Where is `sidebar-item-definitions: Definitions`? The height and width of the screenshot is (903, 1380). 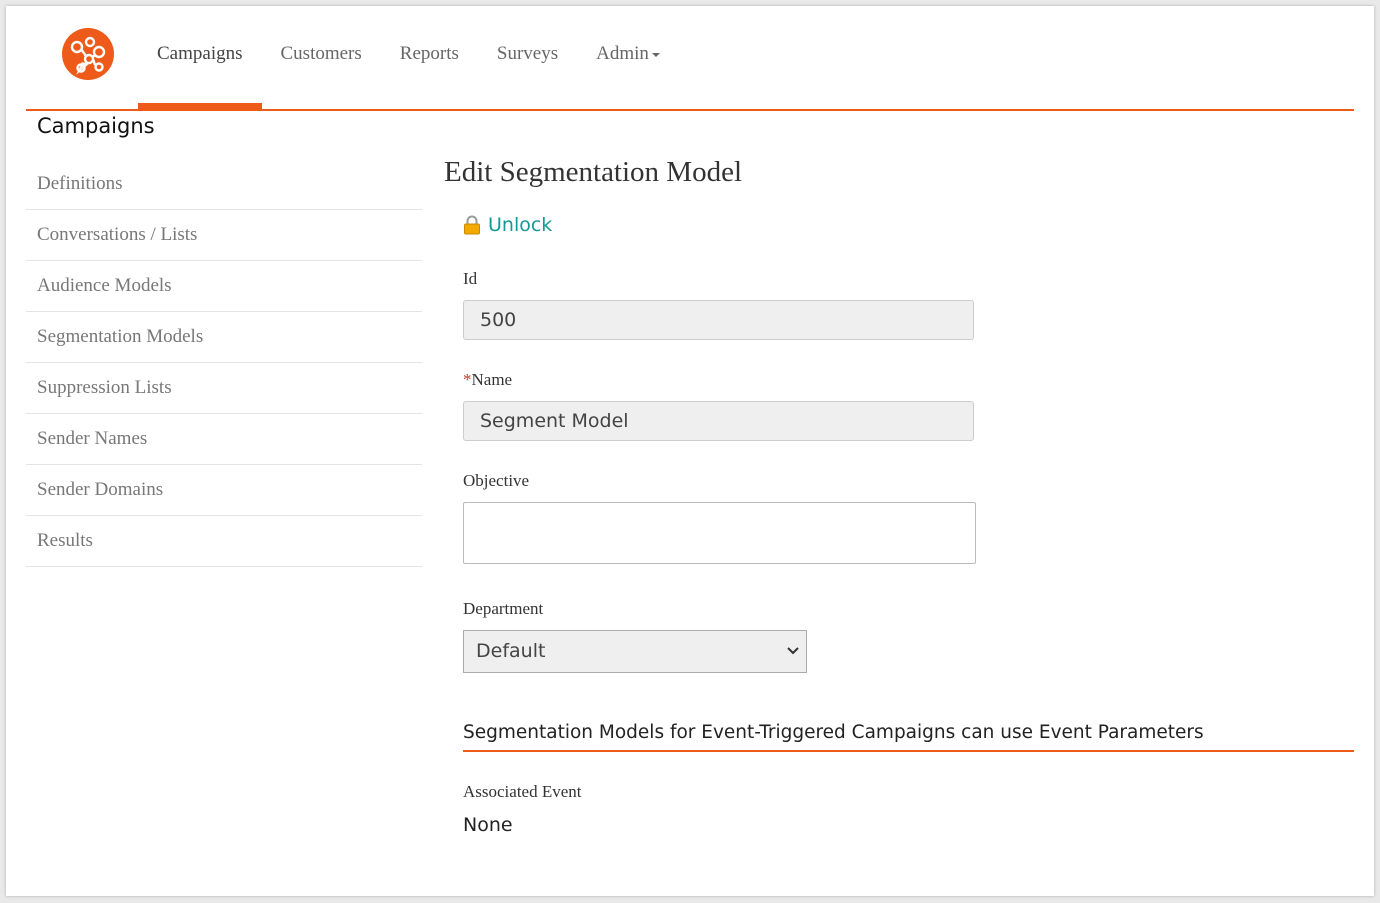
sidebar-item-definitions: Definitions is located at coordinates (224, 184).